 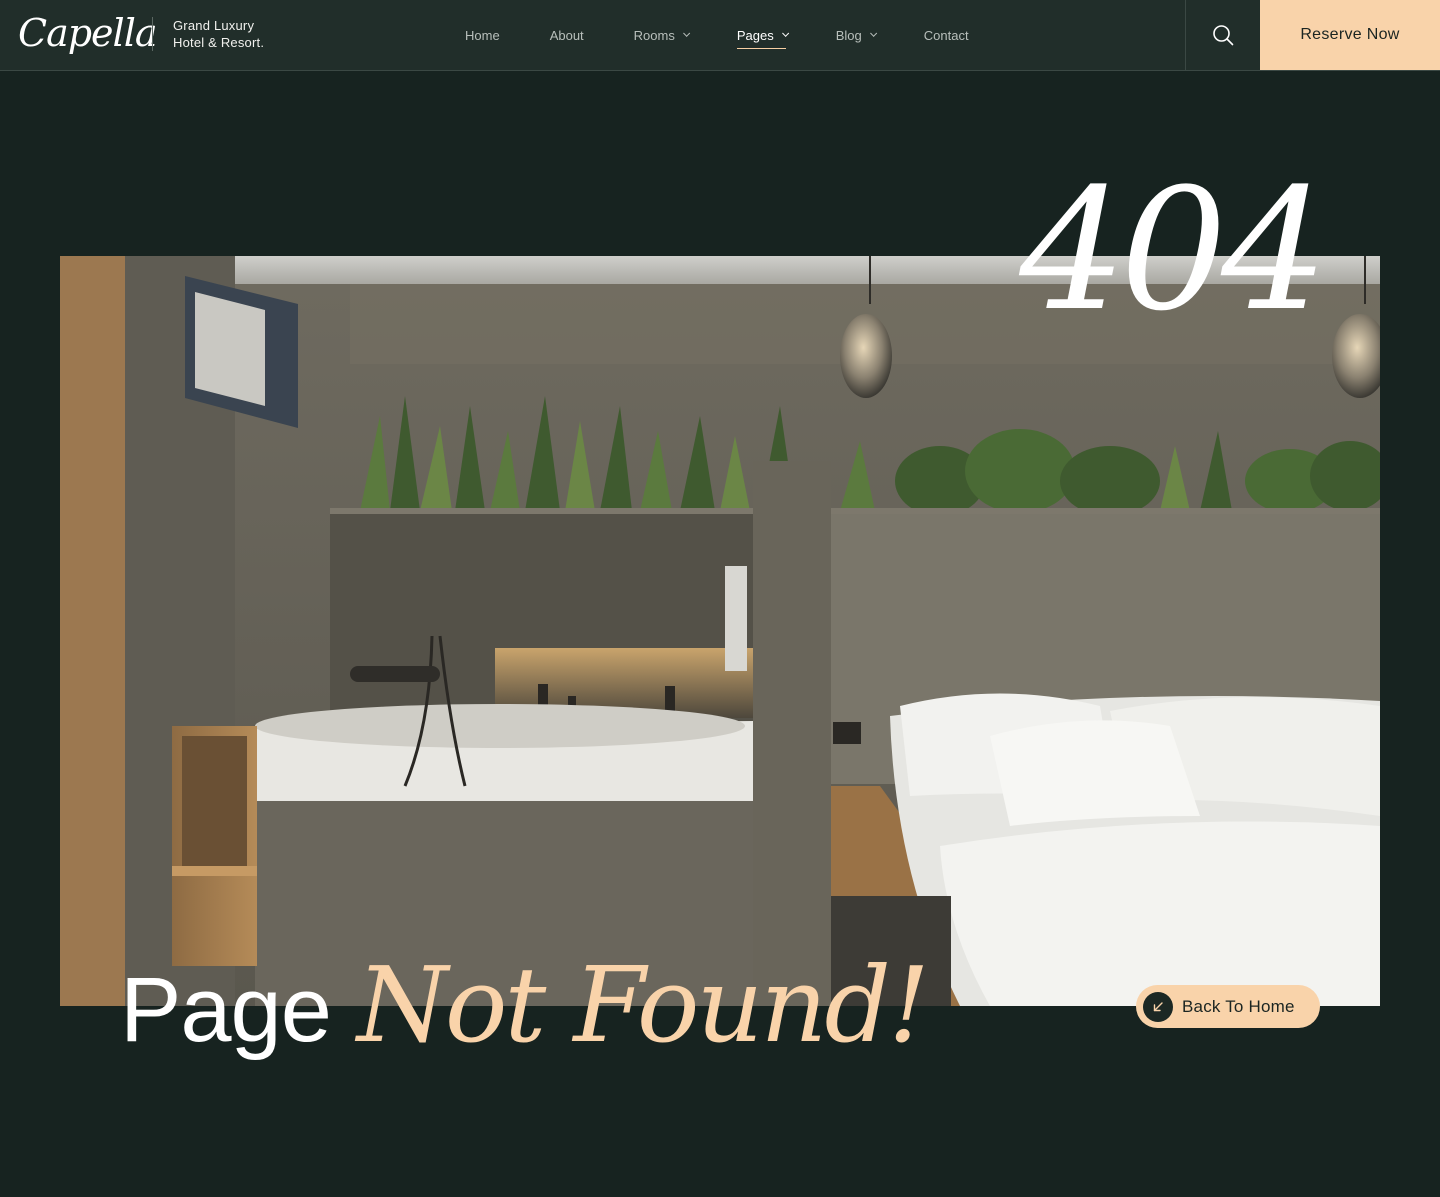 I want to click on nav-label: Blog, so click(x=848, y=35).